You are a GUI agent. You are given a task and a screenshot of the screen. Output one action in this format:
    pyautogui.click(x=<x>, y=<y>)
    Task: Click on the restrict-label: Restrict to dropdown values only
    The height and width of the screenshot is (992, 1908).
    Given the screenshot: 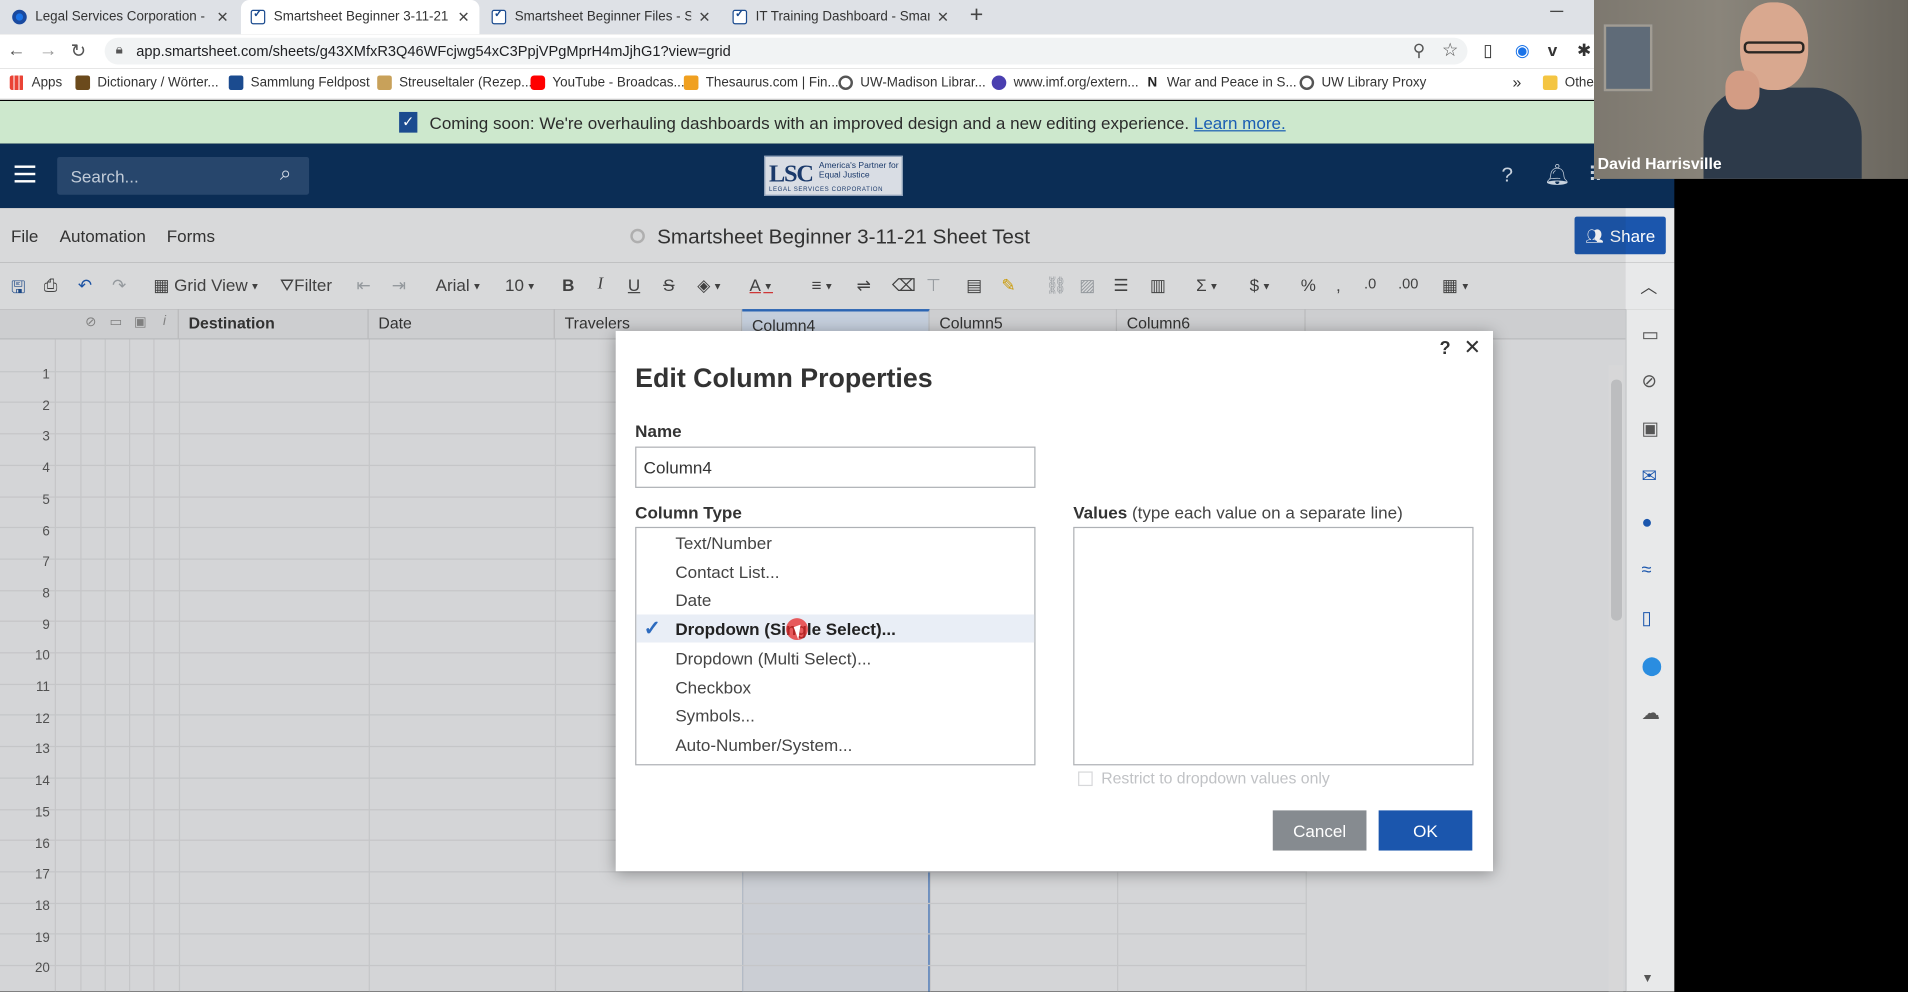 What is the action you would take?
    pyautogui.click(x=1215, y=778)
    